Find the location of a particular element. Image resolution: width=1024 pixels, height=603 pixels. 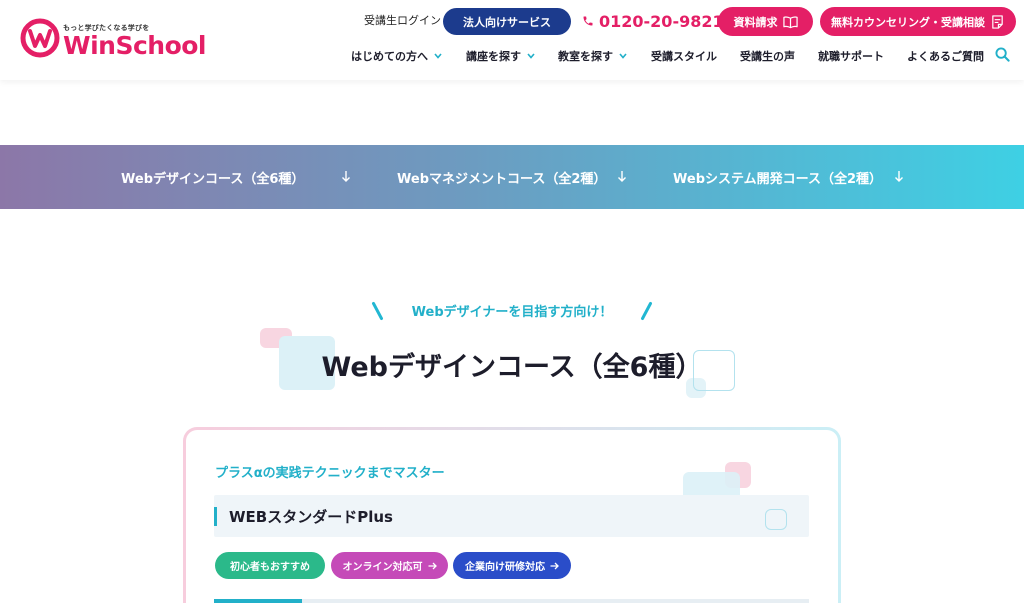

nav-item-label: 就職サポート is located at coordinates (851, 56).